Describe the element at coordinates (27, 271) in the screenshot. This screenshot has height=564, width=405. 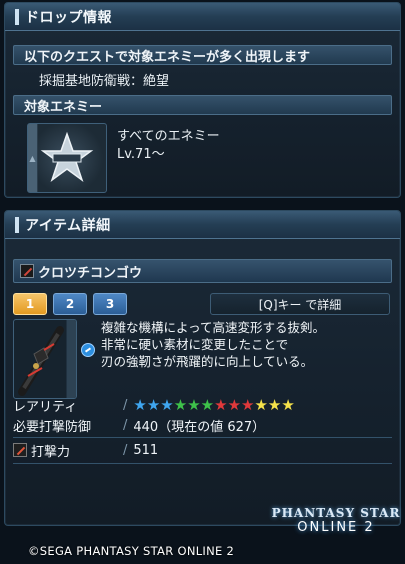
I see `sword-icon` at that location.